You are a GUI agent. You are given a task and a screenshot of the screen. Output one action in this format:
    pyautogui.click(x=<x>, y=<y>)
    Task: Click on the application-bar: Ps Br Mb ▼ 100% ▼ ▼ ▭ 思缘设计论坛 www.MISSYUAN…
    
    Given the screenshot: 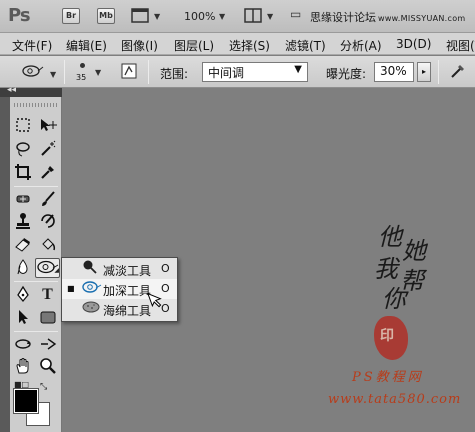 What is the action you would take?
    pyautogui.click(x=237, y=16)
    